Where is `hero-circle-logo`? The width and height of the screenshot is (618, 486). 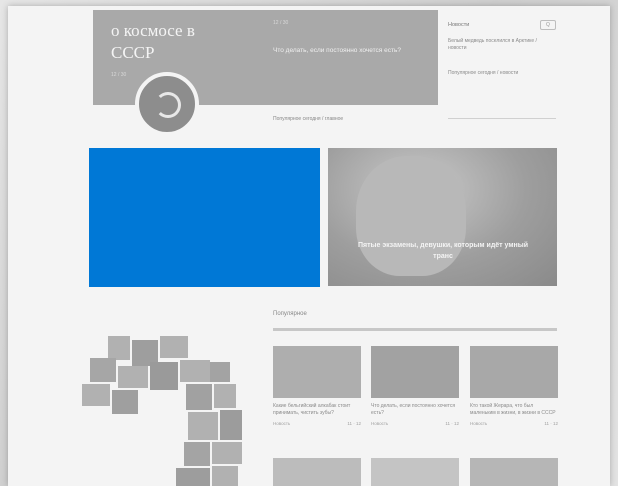
hero-circle-logo is located at coordinates (167, 104).